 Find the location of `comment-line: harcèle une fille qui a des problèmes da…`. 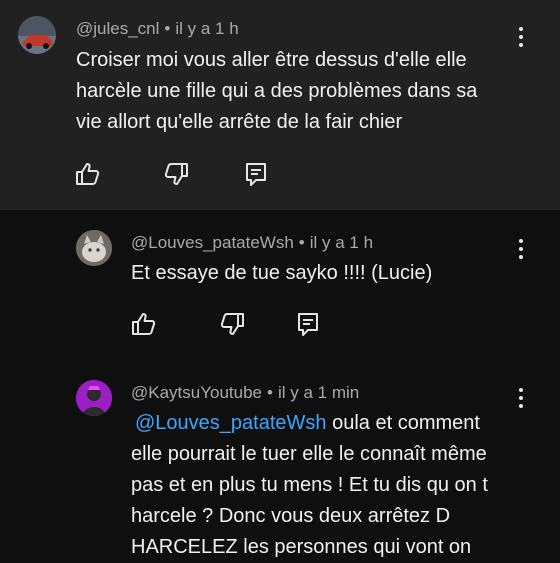

comment-line: harcèle une fille qui a des problèmes da… is located at coordinates (277, 91).